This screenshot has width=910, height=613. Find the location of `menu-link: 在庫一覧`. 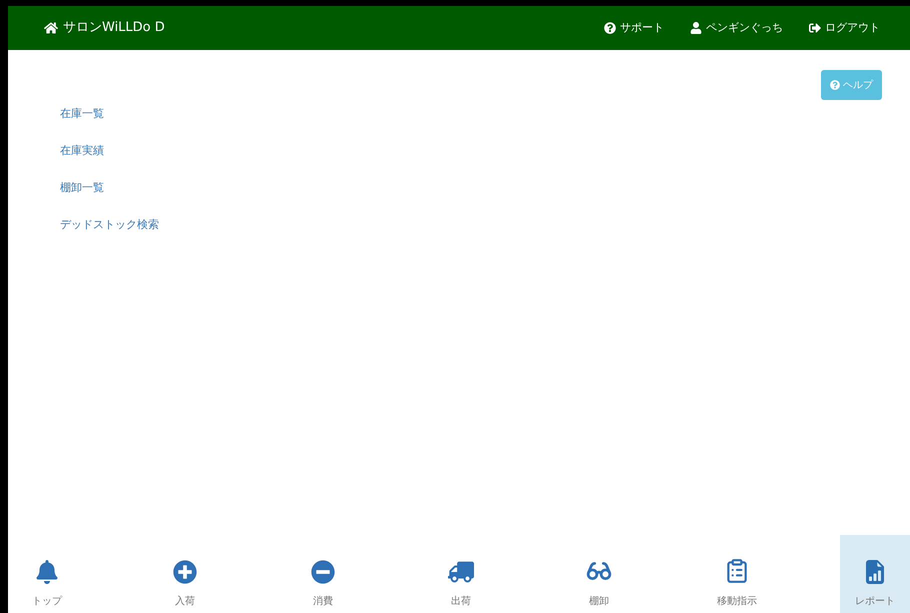

menu-link: 在庫一覧 is located at coordinates (82, 114).